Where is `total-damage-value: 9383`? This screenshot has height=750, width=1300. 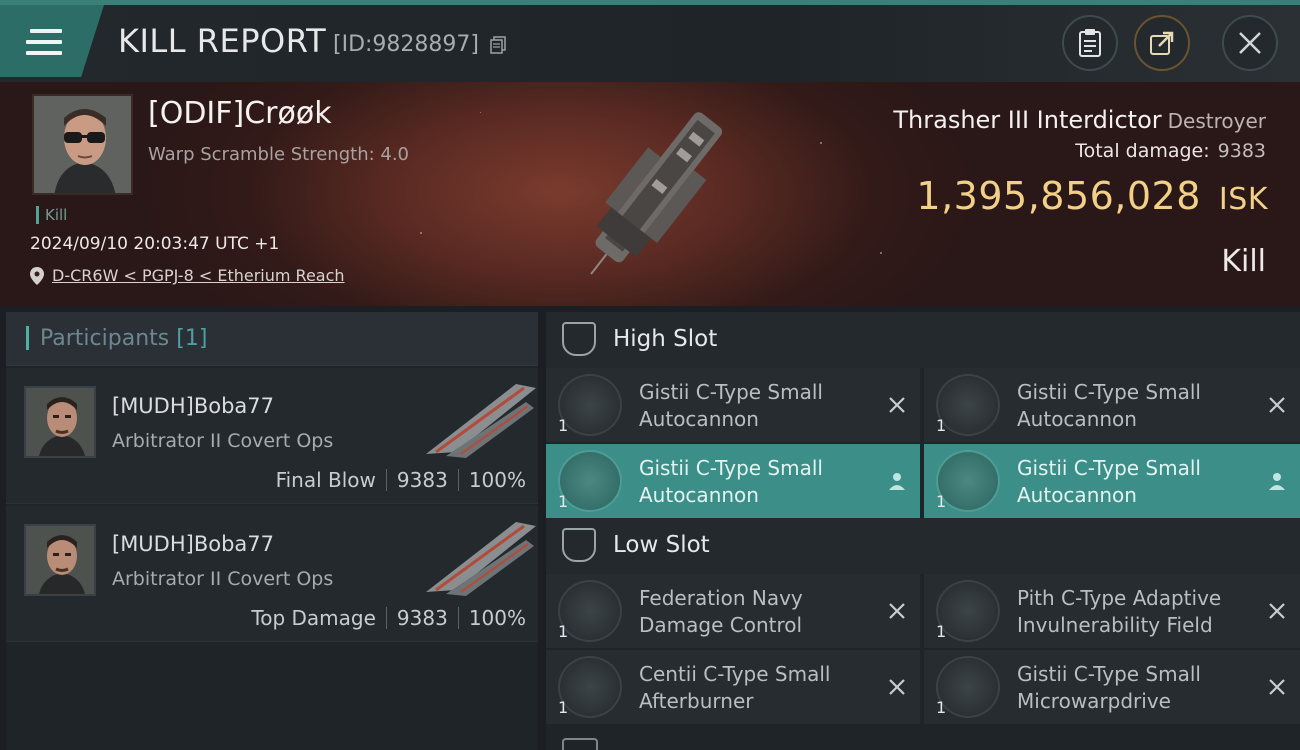 total-damage-value: 9383 is located at coordinates (1241, 151).